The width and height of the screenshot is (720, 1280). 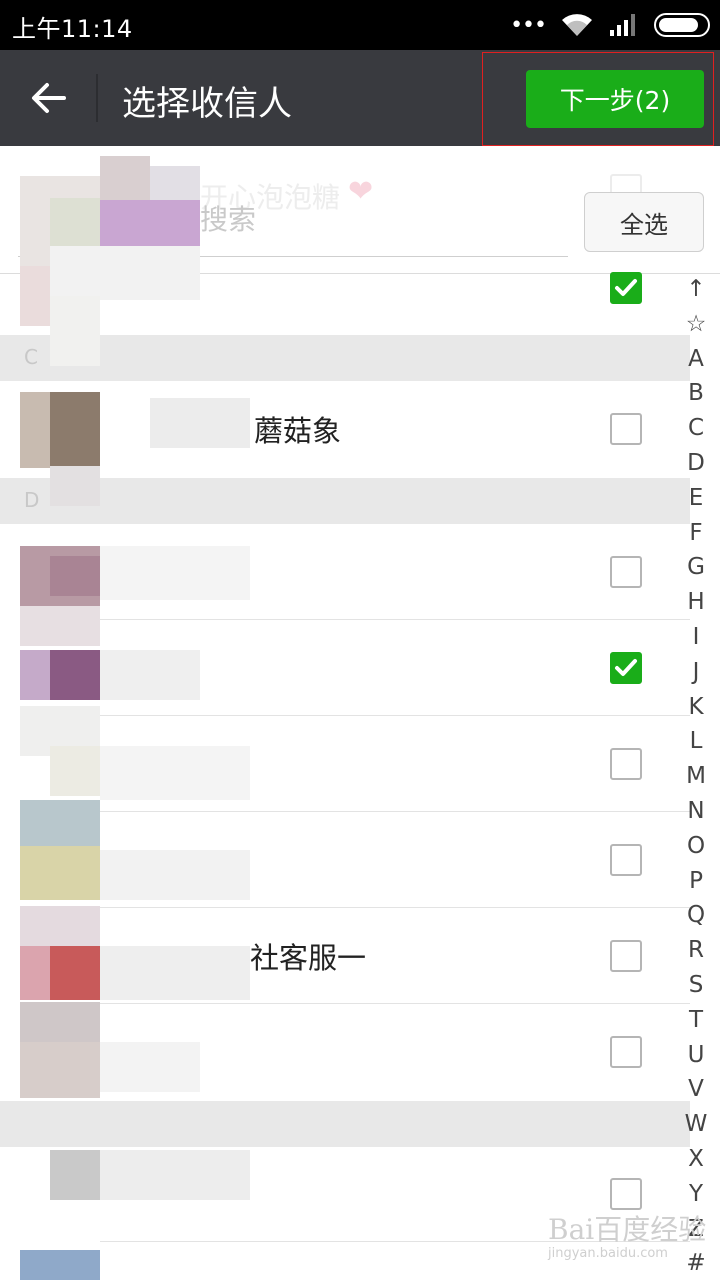 What do you see at coordinates (696, 602) in the screenshot?
I see `index-letter: H` at bounding box center [696, 602].